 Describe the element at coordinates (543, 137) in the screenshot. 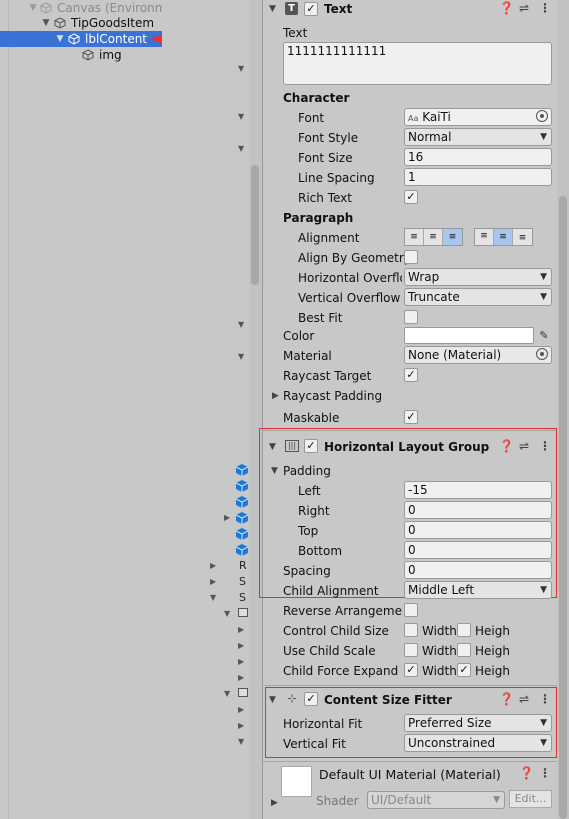

I see `dropdown-caret-icon: ▼` at that location.